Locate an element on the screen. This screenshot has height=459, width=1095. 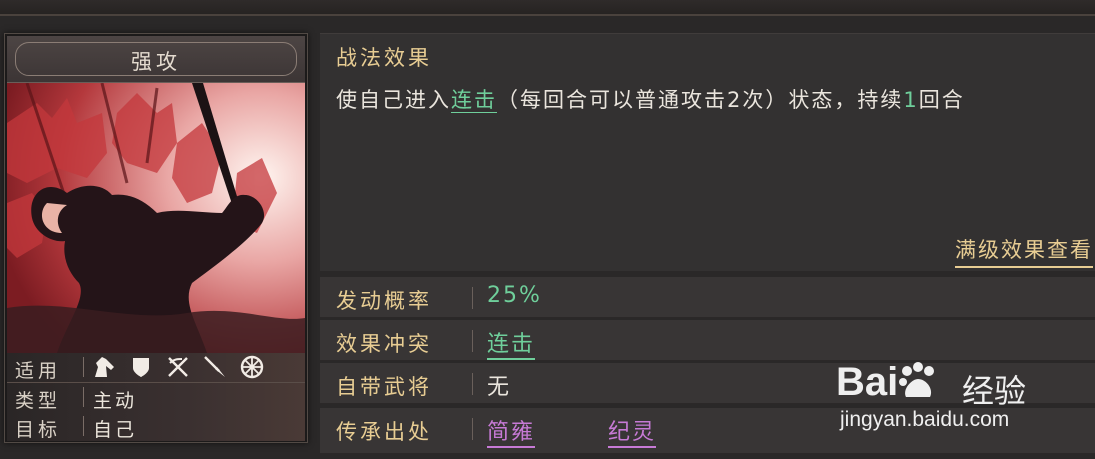
own-general-value: 无 is located at coordinates (499, 387).